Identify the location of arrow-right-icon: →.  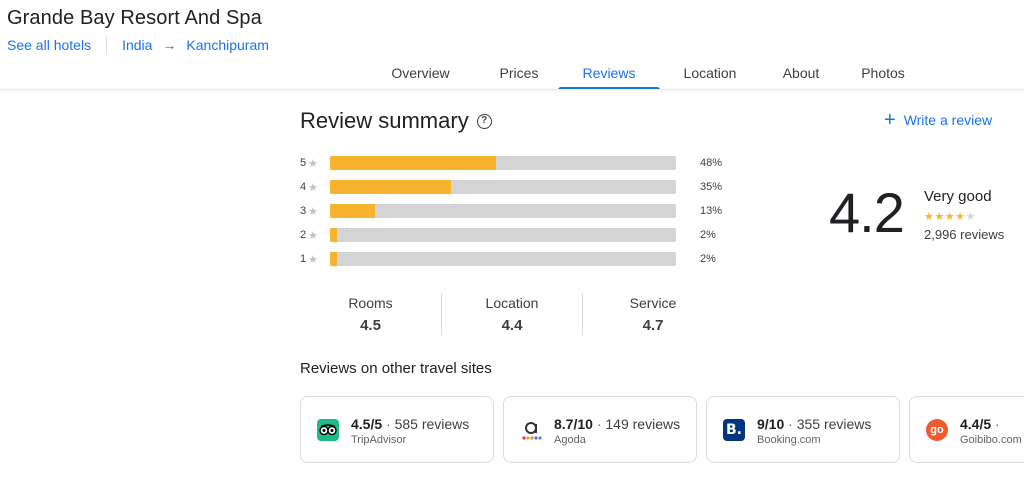
(169, 45).